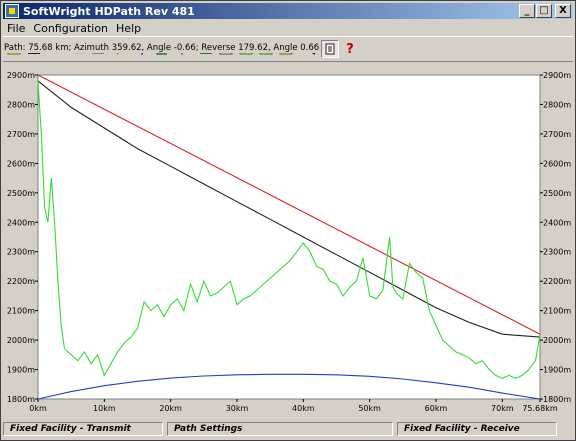 Image resolution: width=576 pixels, height=441 pixels. I want to click on y-tick-label-right: 2700m, so click(557, 134).